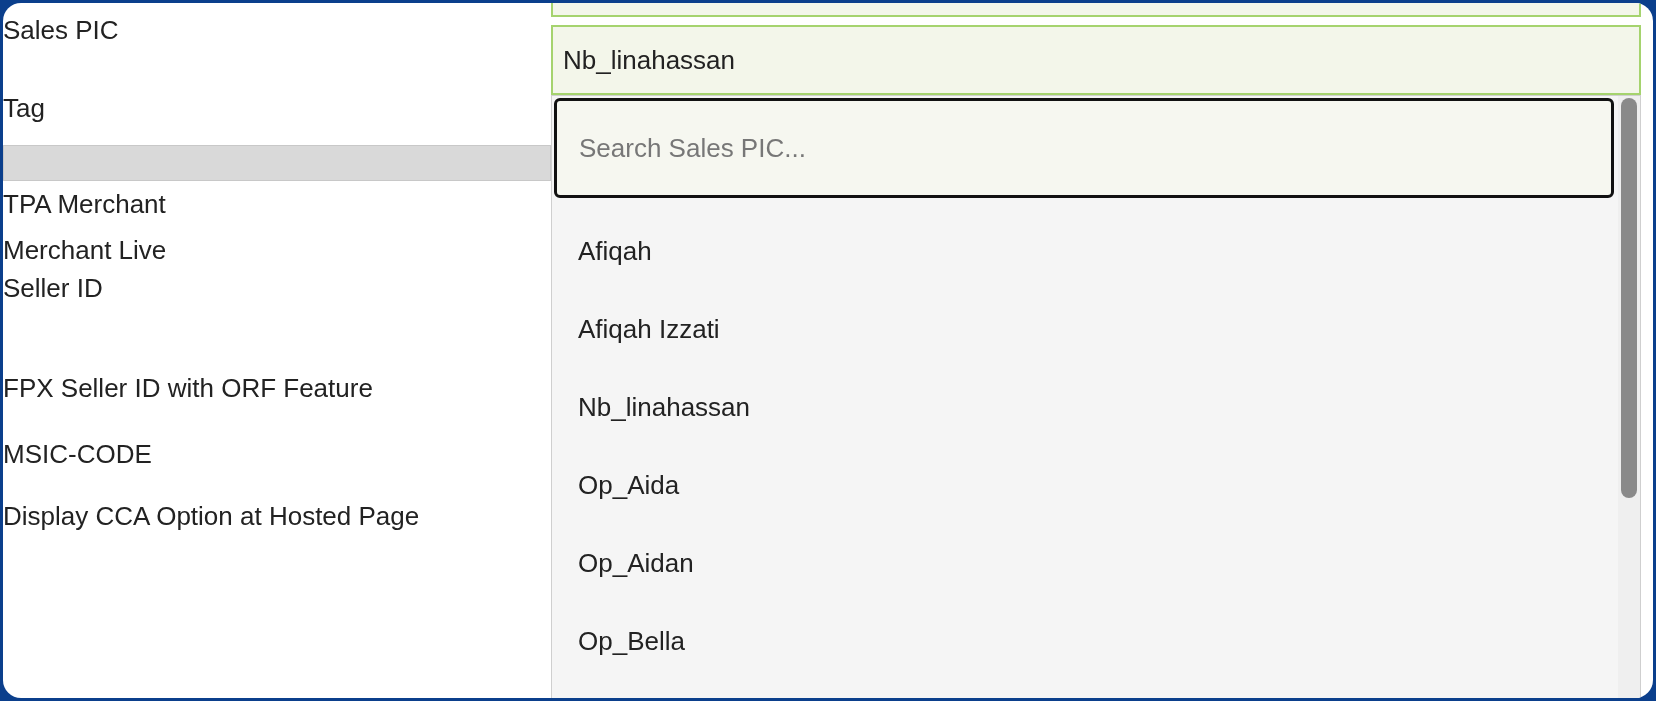 Image resolution: width=1656 pixels, height=701 pixels. What do you see at coordinates (1084, 485) in the screenshot?
I see `dropdown-option: Op_Aida` at bounding box center [1084, 485].